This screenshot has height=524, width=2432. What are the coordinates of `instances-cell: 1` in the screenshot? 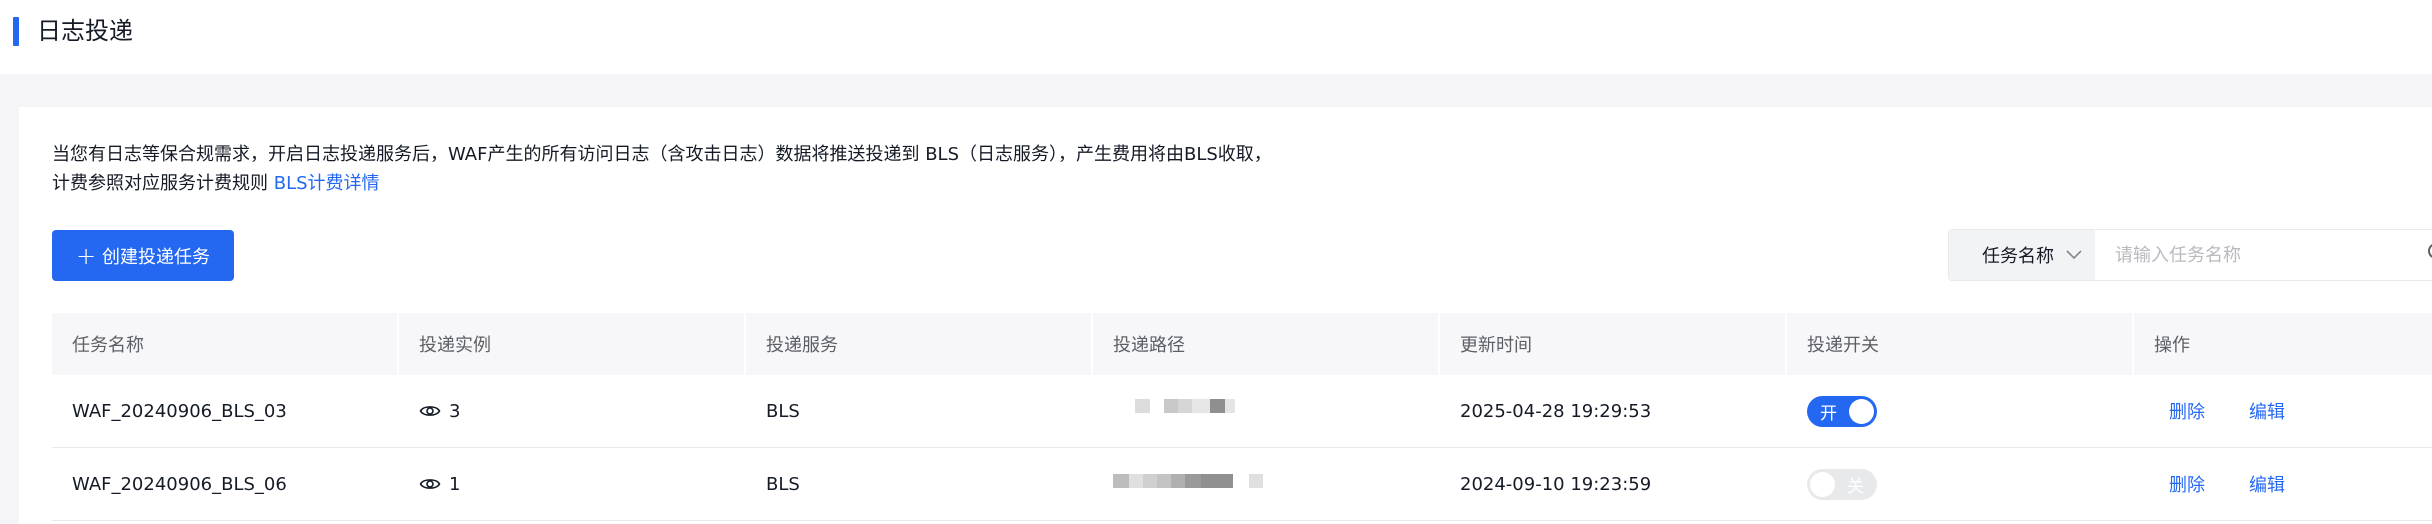 It's located at (572, 484).